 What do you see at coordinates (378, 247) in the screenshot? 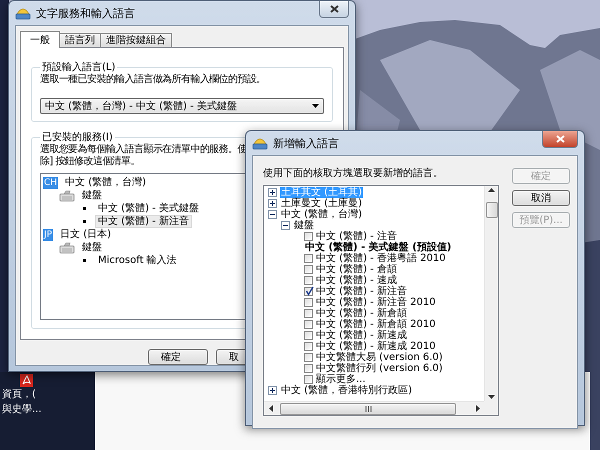
I see `tree-item: 中文 (繁體) - 美式鍵盤 (預設值)` at bounding box center [378, 247].